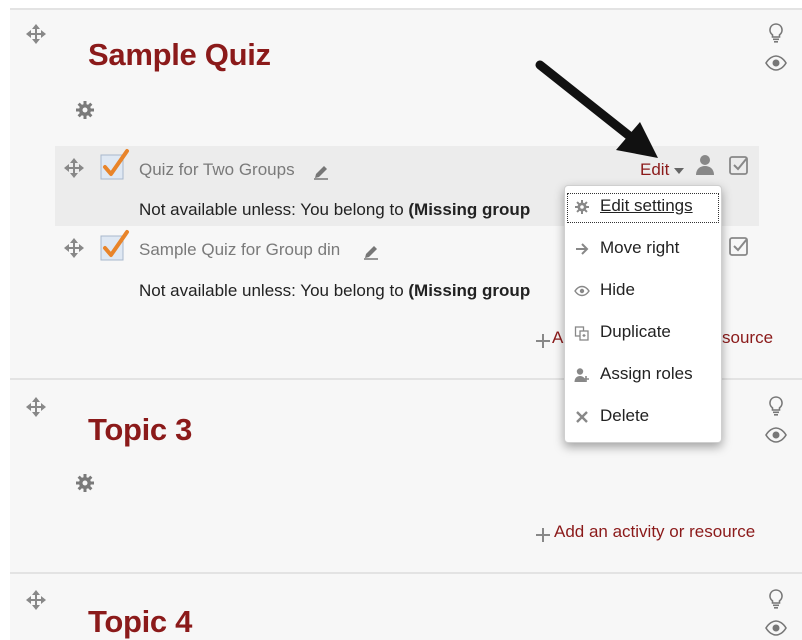  I want to click on delete-icon, so click(582, 417).